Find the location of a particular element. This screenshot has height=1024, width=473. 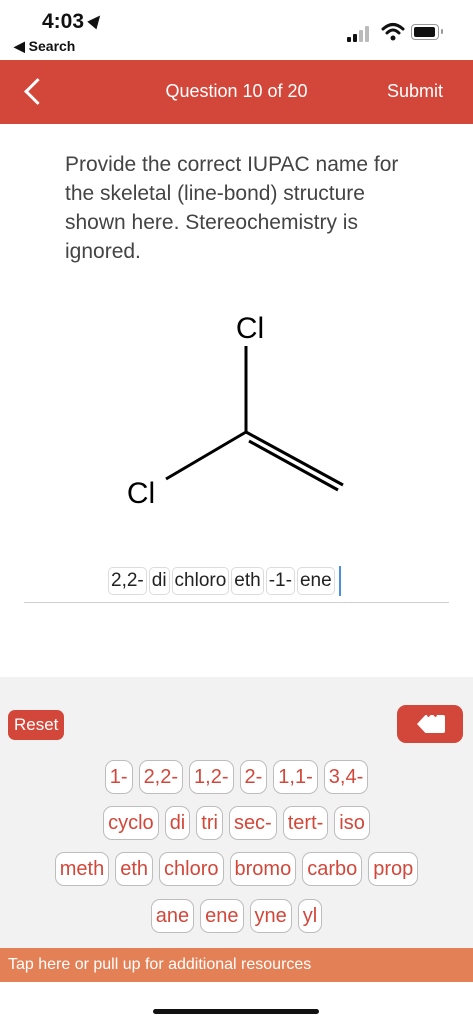

key-chloro: chloro is located at coordinates (191, 869).